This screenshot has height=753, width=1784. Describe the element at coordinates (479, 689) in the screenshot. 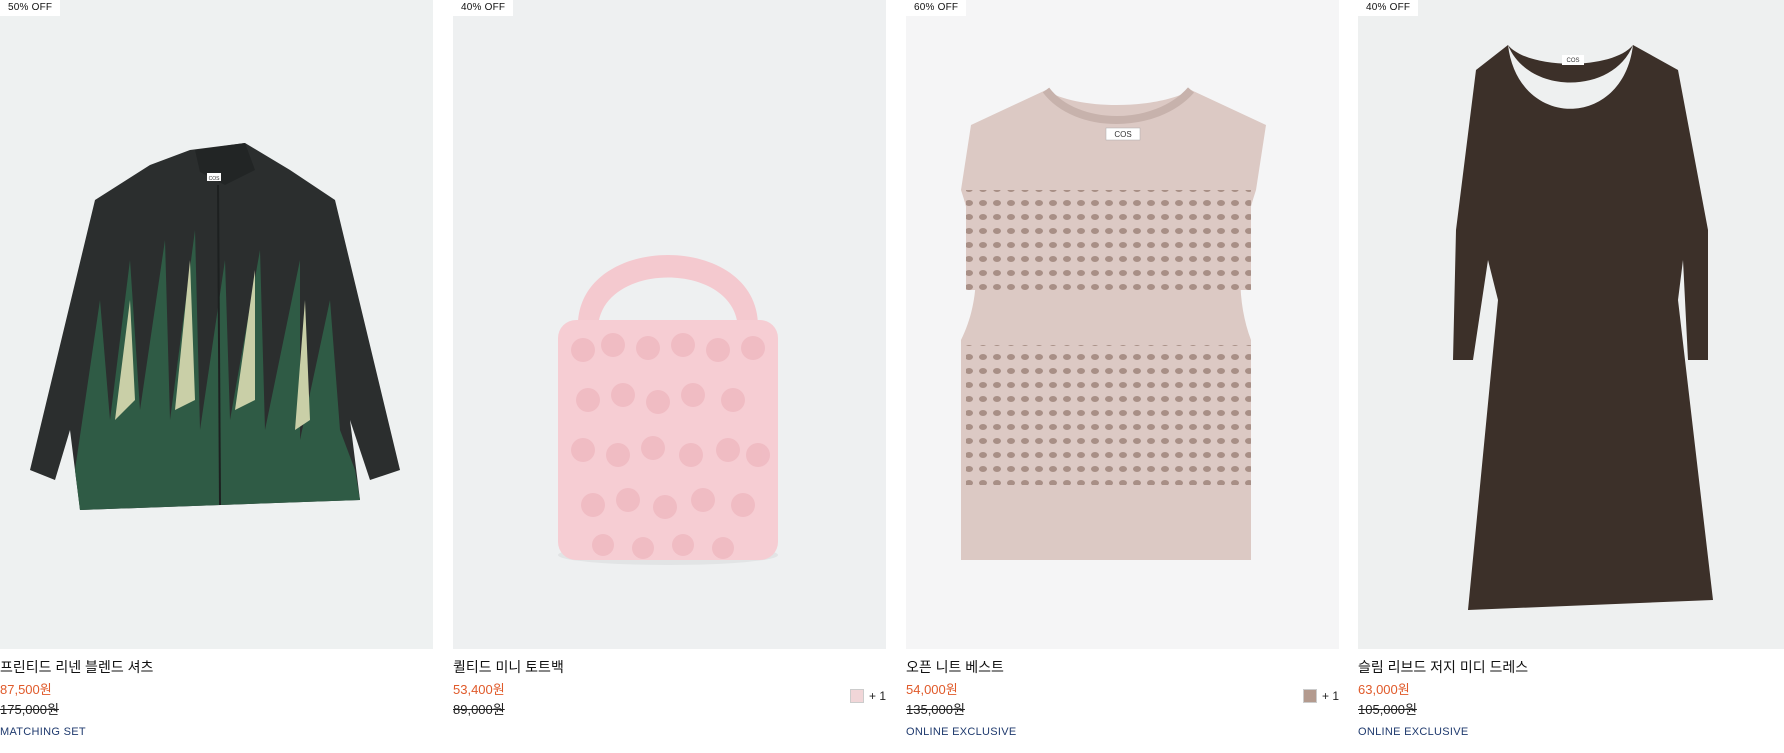

I see `sale-price: 53,400원` at that location.